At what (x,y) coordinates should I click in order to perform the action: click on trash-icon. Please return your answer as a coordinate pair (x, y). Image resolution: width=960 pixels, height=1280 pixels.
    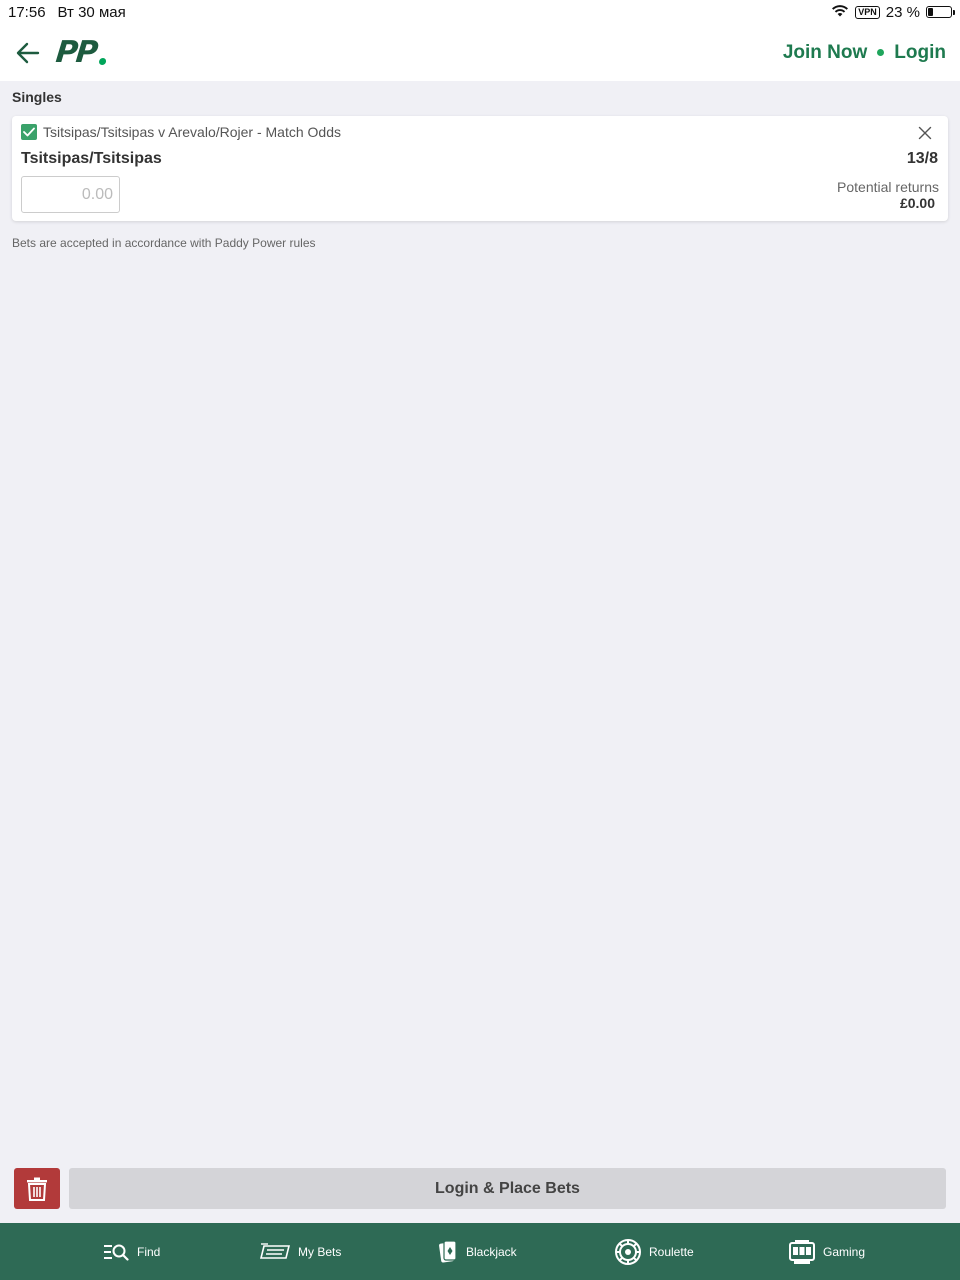
    Looking at the image, I should click on (37, 1189).